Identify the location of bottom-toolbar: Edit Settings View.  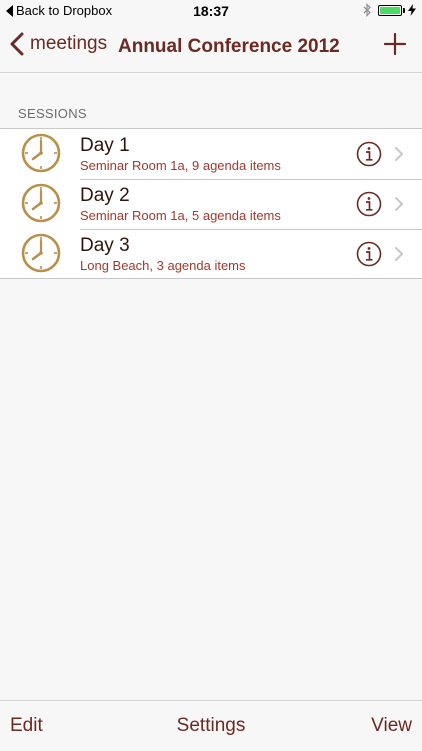
(211, 725).